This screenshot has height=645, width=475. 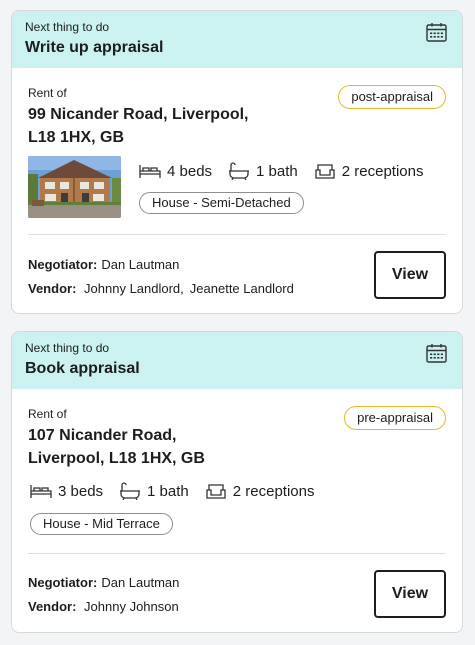 I want to click on address-line-2: Liverpool, L18 1HX, GB, so click(x=116, y=458).